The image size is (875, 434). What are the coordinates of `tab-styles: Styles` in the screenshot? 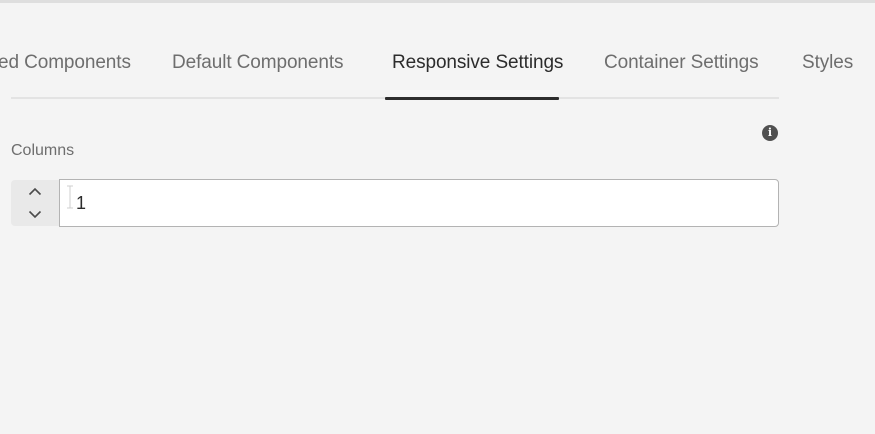 It's located at (827, 63).